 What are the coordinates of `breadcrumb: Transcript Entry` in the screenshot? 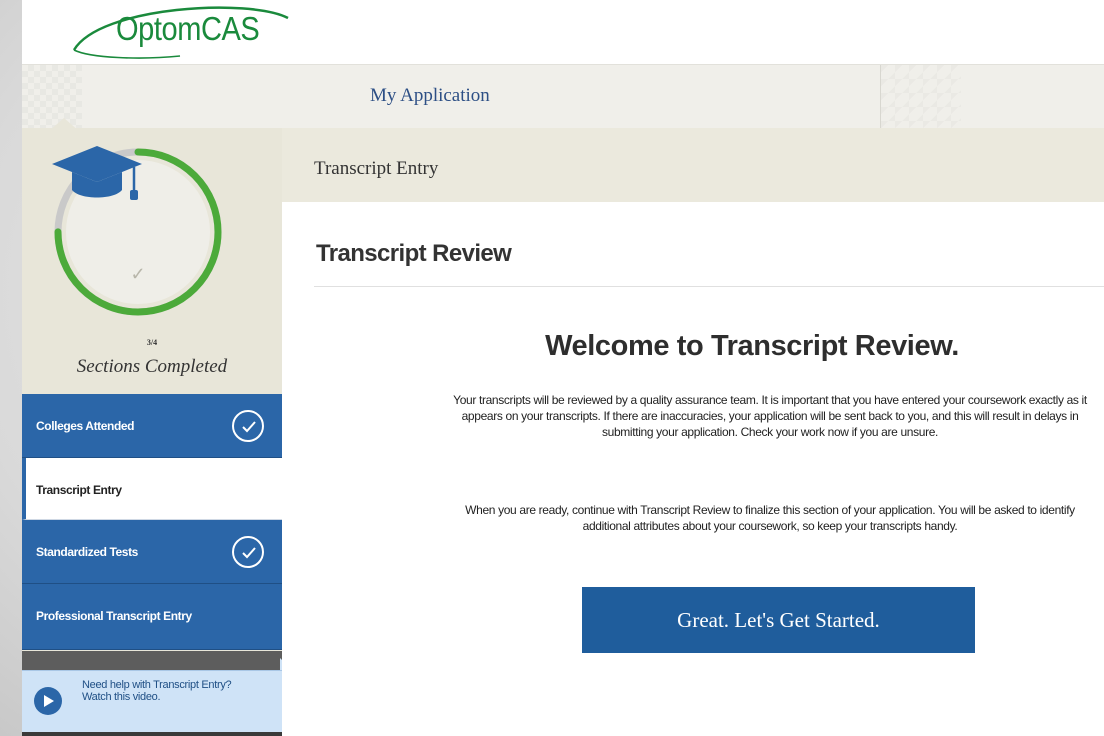 It's located at (693, 165).